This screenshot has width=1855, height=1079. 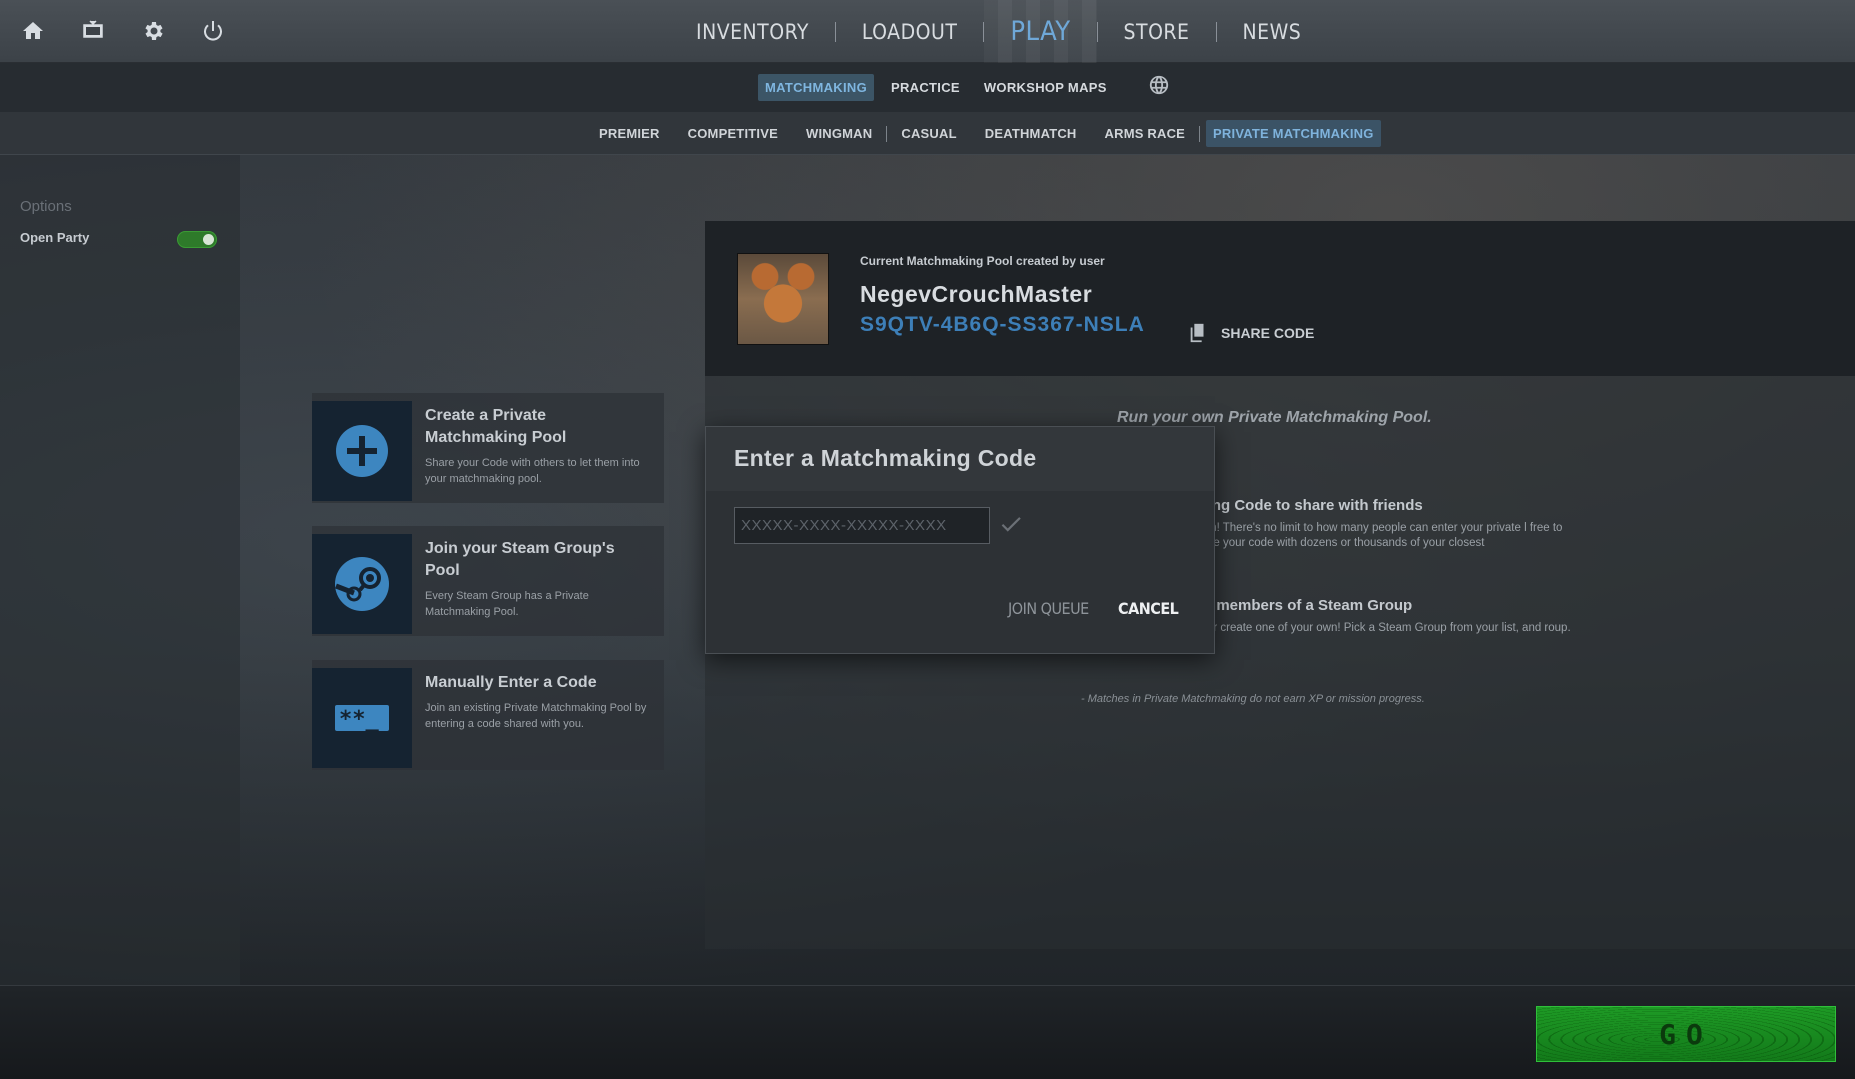 I want to click on open-party-label: Open Party, so click(x=55, y=237).